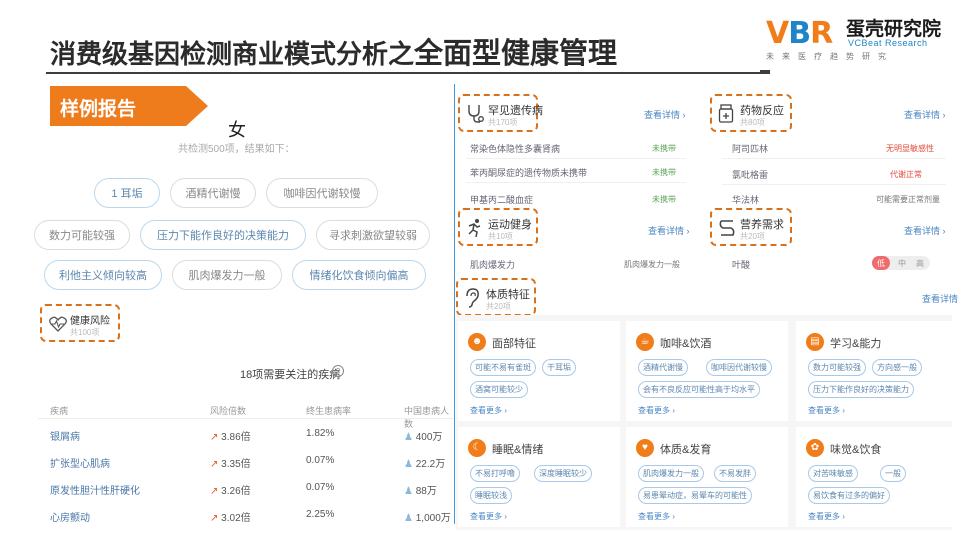 The height and width of the screenshot is (540, 960). I want to click on nutrition-level-toggle: 低 中 高, so click(901, 263).